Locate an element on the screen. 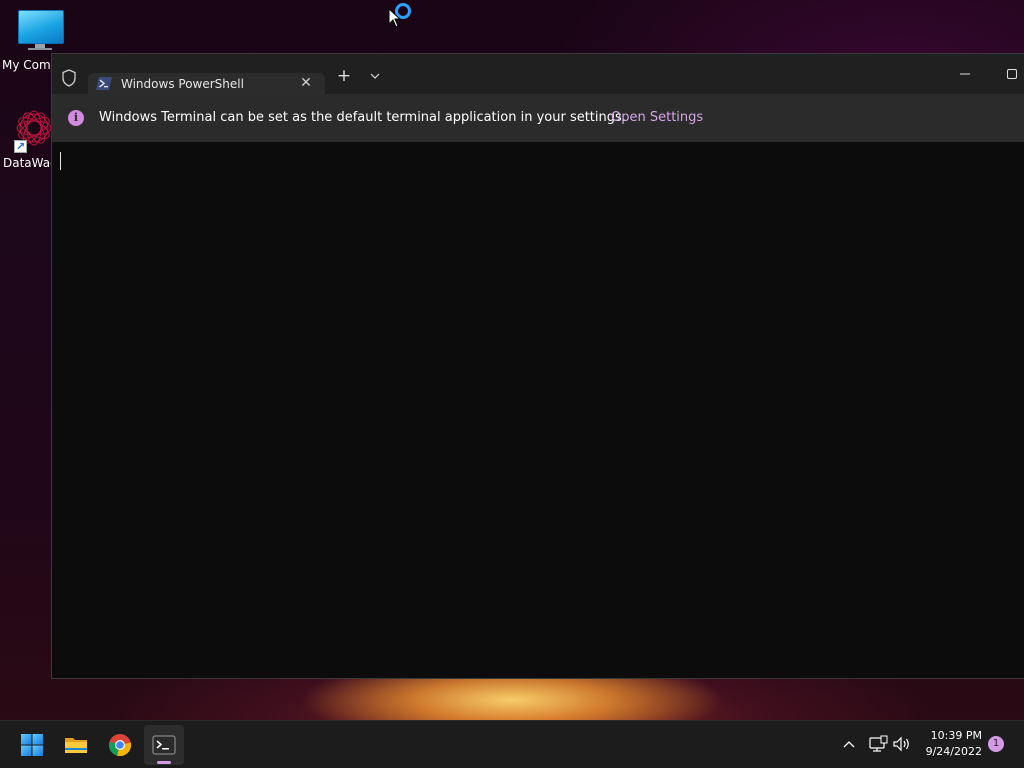  tab-title: Windows PowerShell is located at coordinates (182, 84).